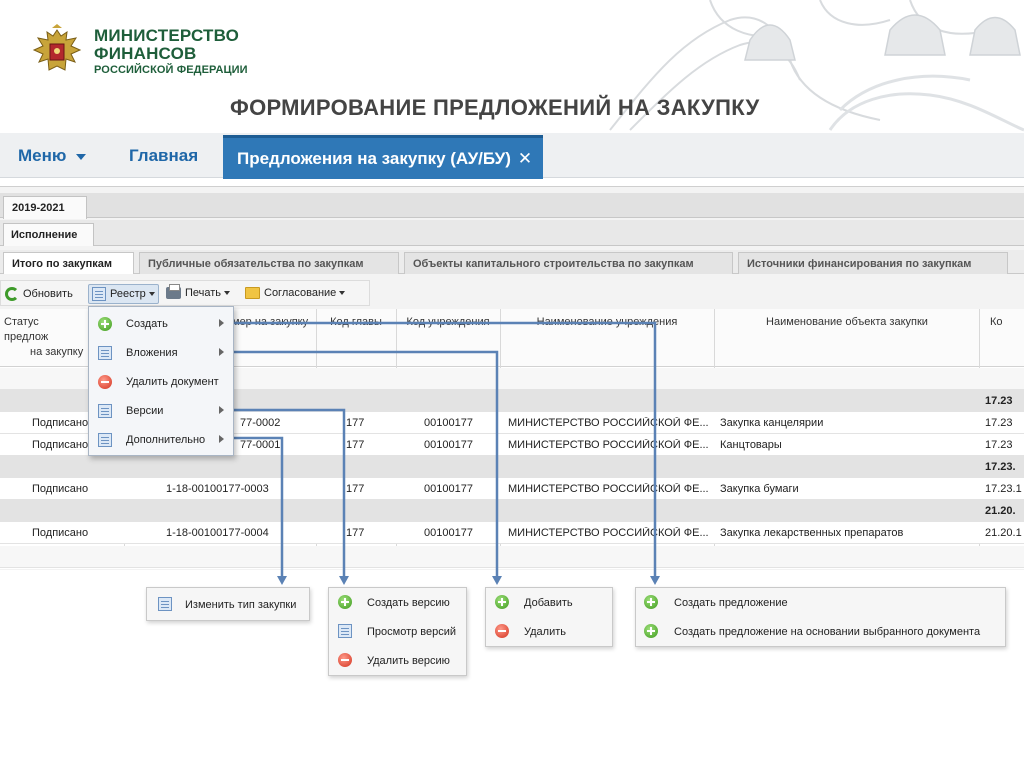 This screenshot has height=767, width=1024. Describe the element at coordinates (227, 293) in the screenshot. I see `chevron-down-icon` at that location.